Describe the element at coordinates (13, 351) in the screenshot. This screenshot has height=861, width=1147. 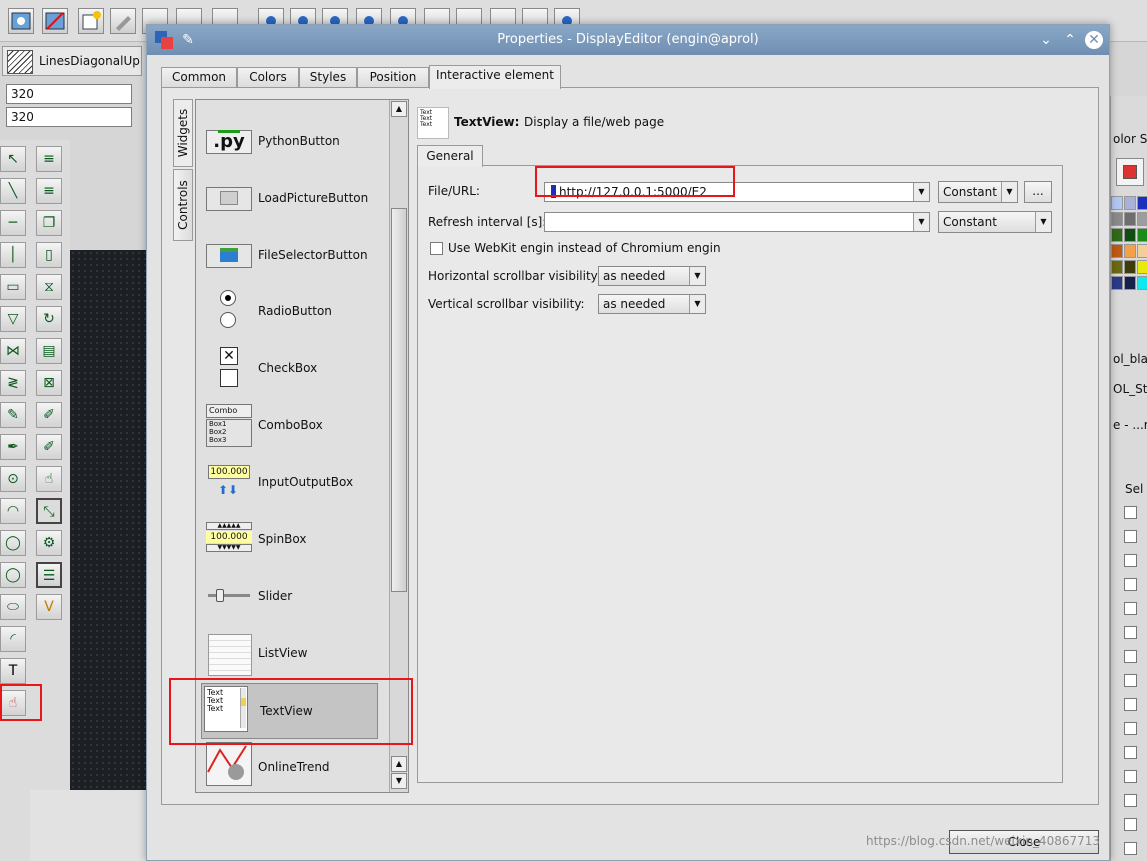
I see `bowtie-tool-icon: ⋈` at that location.